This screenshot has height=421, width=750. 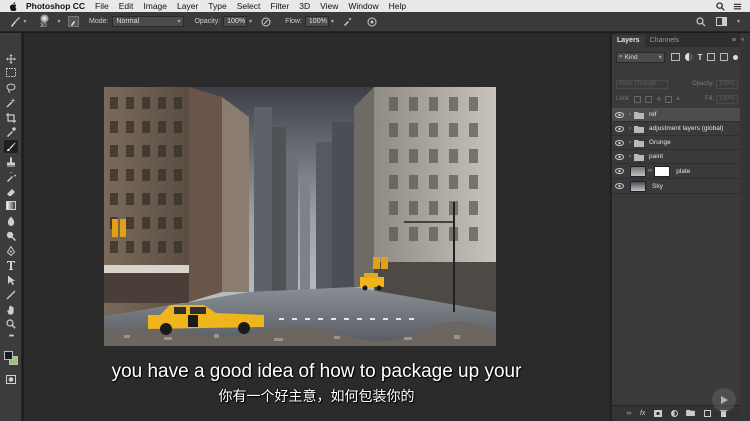 What do you see at coordinates (737, 6) in the screenshot?
I see `menu-list-icon` at bounding box center [737, 6].